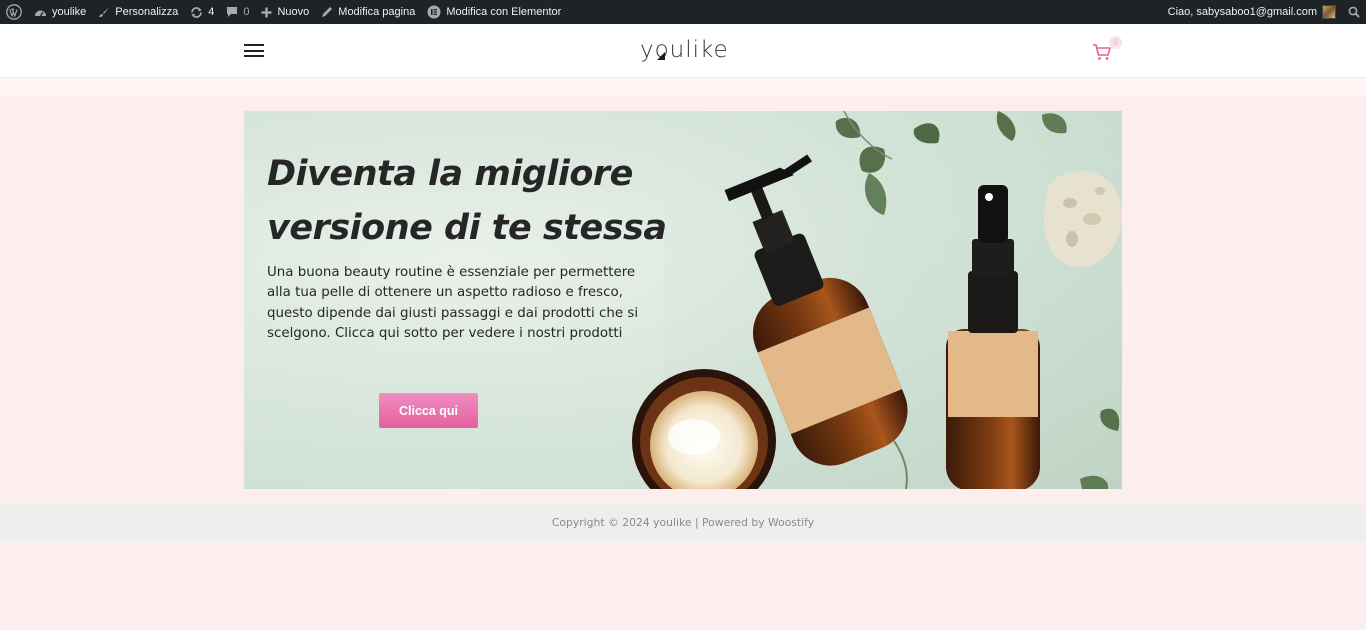  I want to click on logo-text: youlike, so click(684, 50).